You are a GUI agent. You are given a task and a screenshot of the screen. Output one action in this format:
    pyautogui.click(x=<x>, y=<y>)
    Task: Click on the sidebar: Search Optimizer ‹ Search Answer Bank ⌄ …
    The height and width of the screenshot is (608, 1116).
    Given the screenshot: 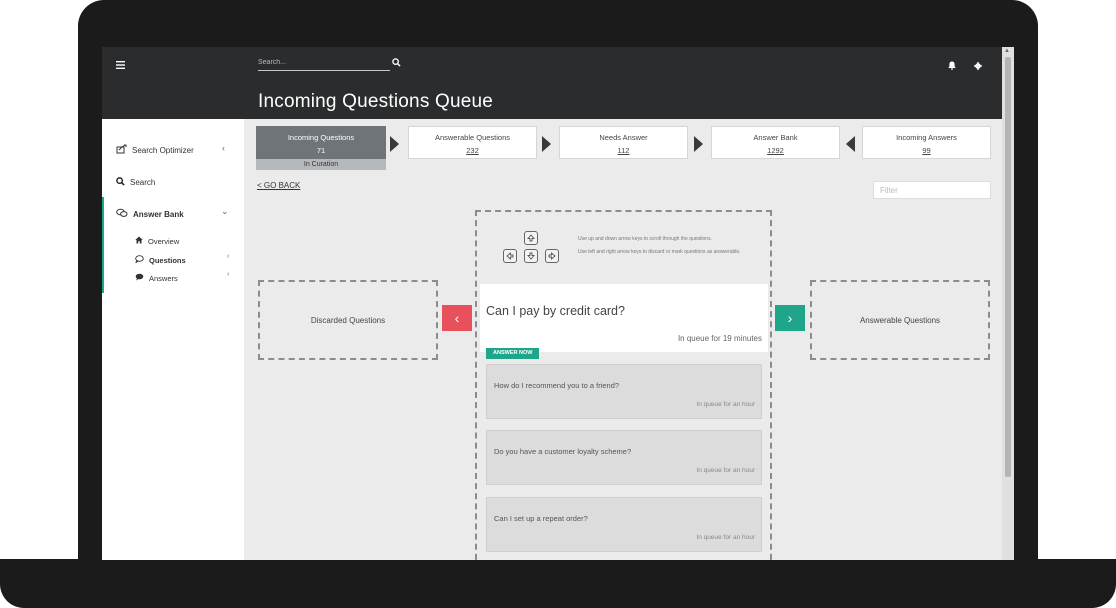 What is the action you would take?
    pyautogui.click(x=173, y=339)
    